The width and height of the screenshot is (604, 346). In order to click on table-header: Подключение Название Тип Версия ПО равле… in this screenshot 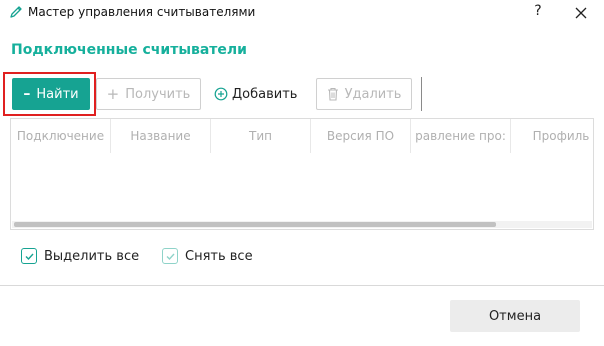, I will do `click(302, 136)`.